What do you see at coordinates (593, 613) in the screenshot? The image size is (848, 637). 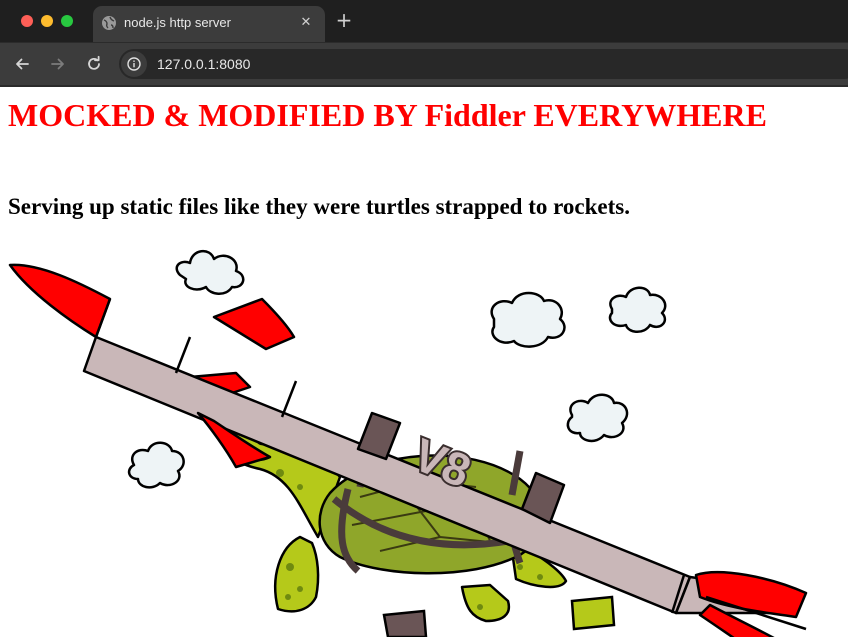 I see `green-block` at bounding box center [593, 613].